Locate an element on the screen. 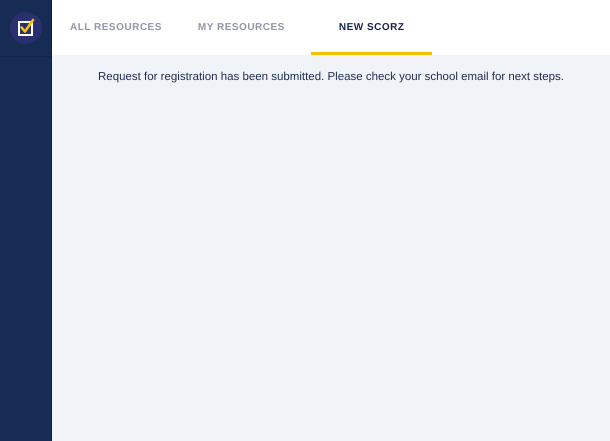 Image resolution: width=610 pixels, height=441 pixels. confirmation-message: Request for registration has been submitted. Please check your school email for next steps. is located at coordinates (331, 77).